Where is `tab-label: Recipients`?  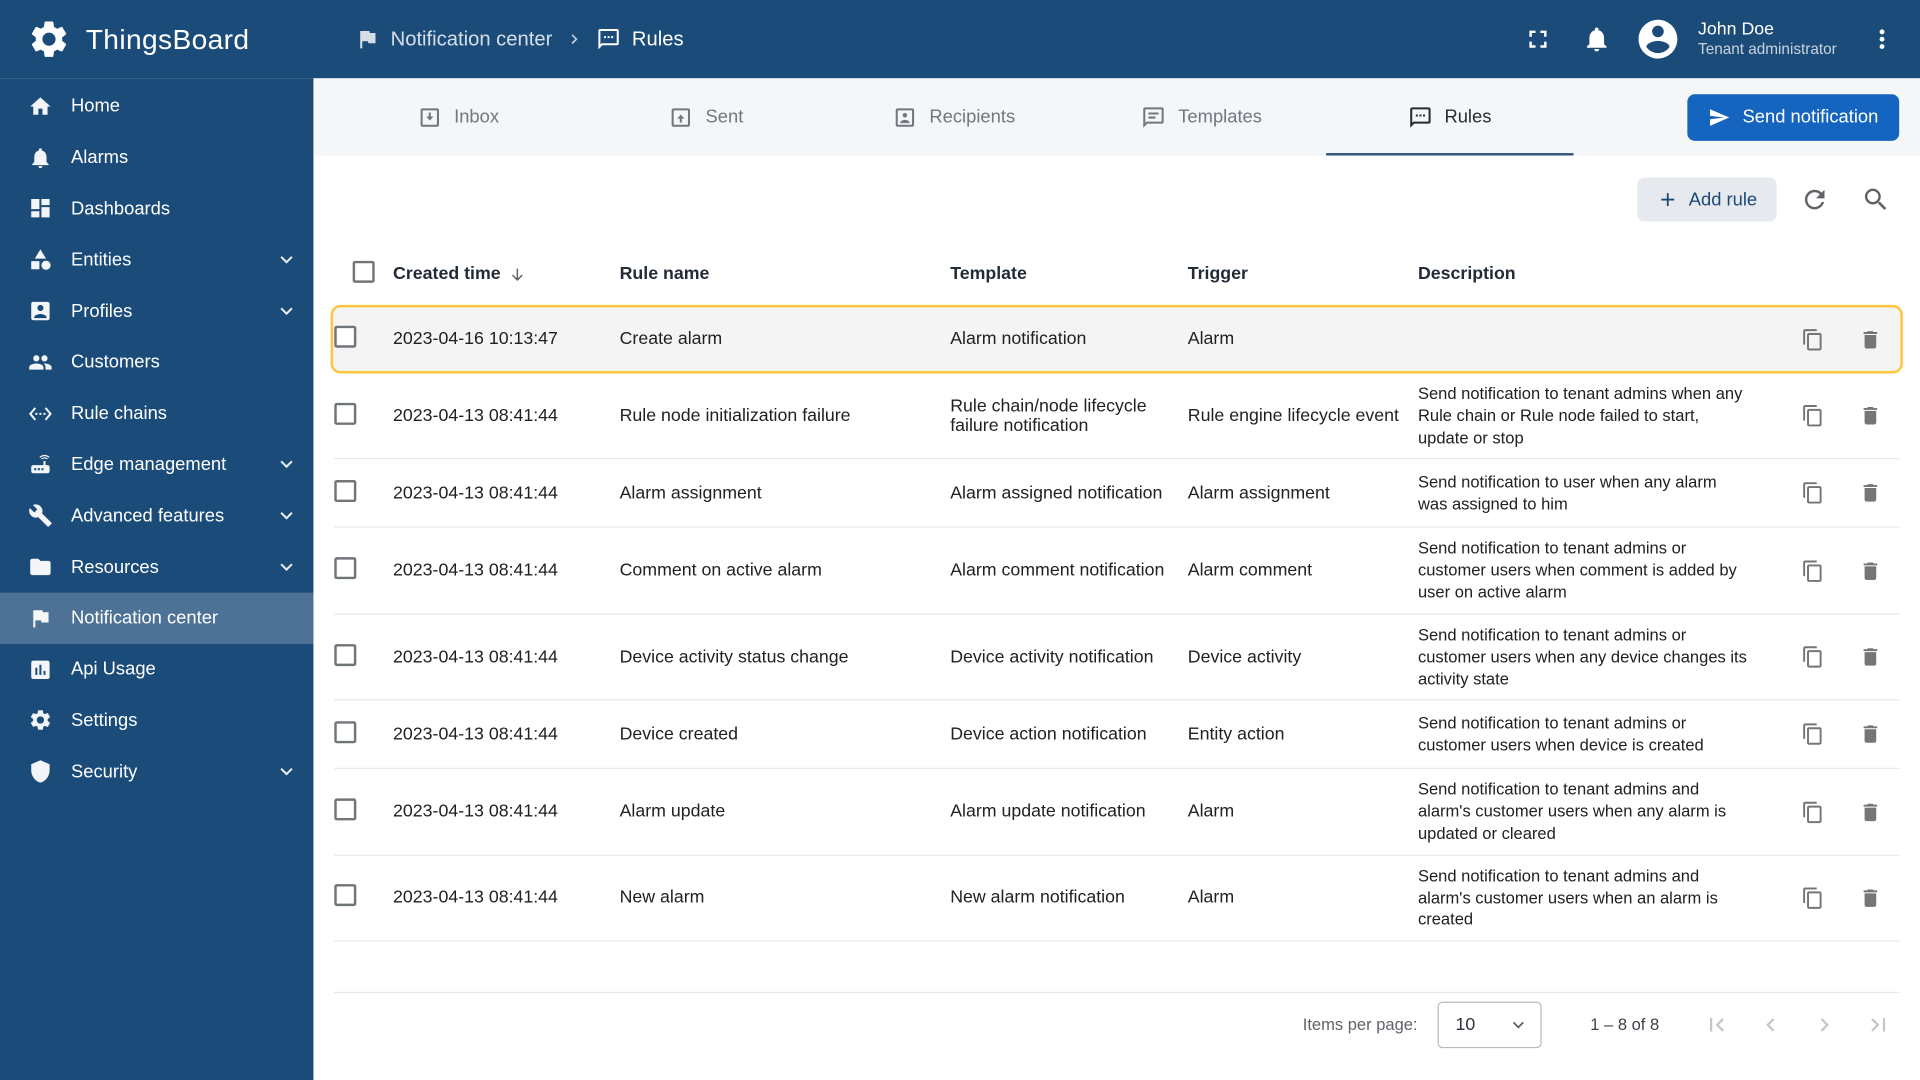 tab-label: Recipients is located at coordinates (972, 117).